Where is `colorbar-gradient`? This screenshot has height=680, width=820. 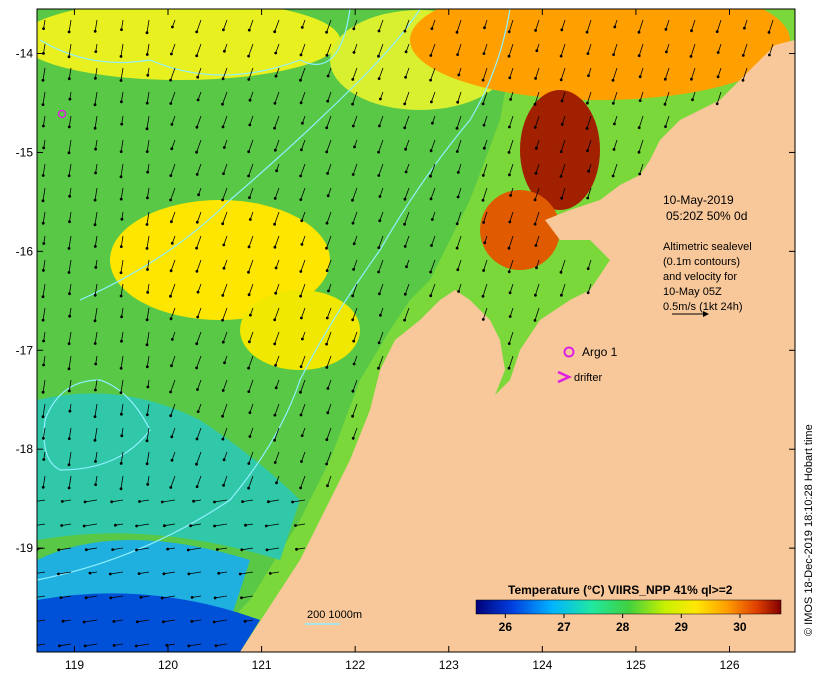
colorbar-gradient is located at coordinates (628, 607).